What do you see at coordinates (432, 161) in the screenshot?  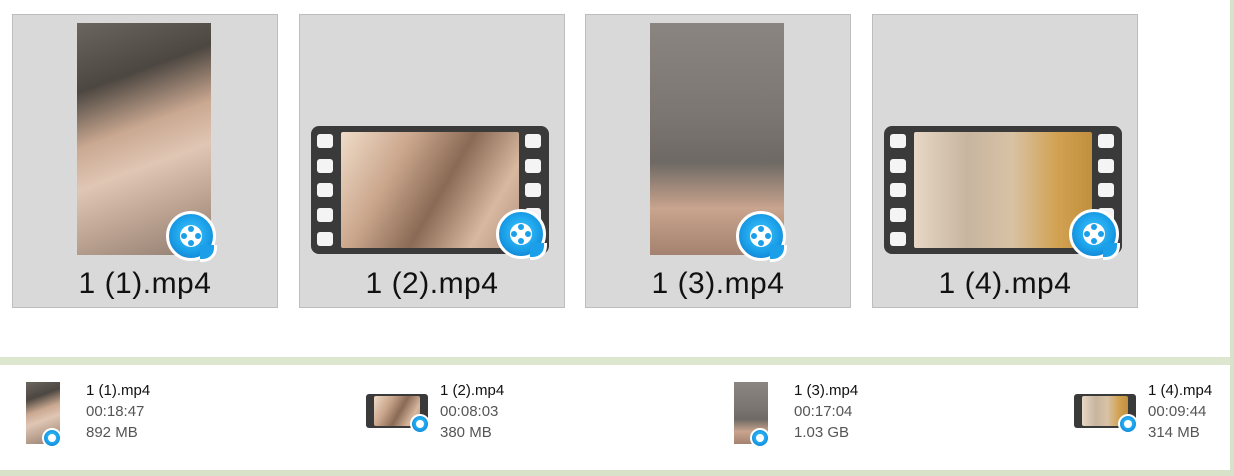 I see `file-tile: 1 (2).mp4` at bounding box center [432, 161].